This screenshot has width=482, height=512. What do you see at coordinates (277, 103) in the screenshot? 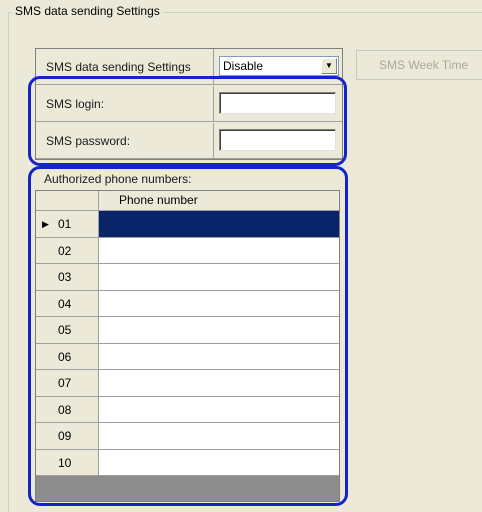
I see `sms-login-field` at bounding box center [277, 103].